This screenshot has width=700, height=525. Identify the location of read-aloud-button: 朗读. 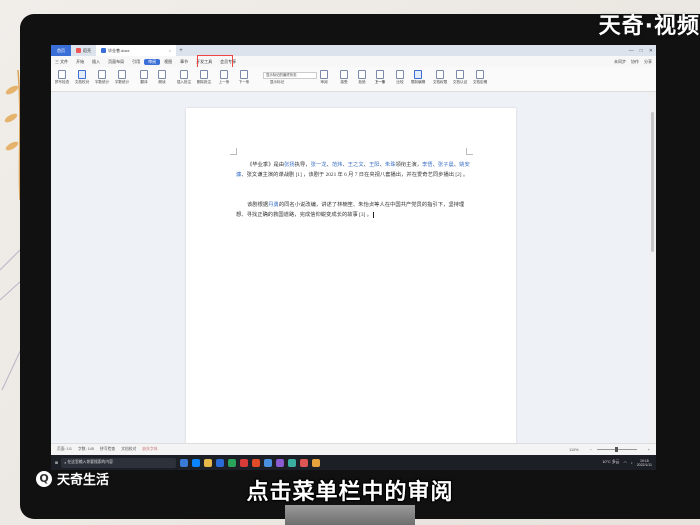
(162, 77).